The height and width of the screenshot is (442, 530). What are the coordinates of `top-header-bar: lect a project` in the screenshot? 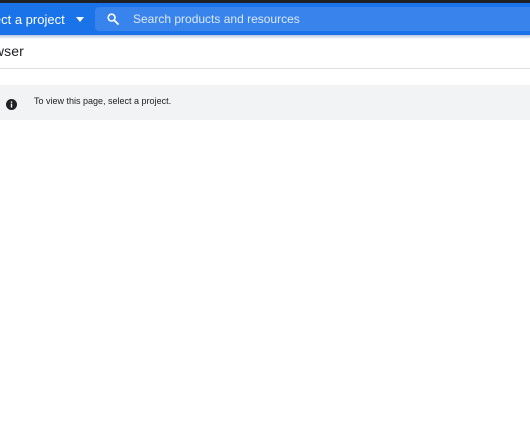 It's located at (265, 19).